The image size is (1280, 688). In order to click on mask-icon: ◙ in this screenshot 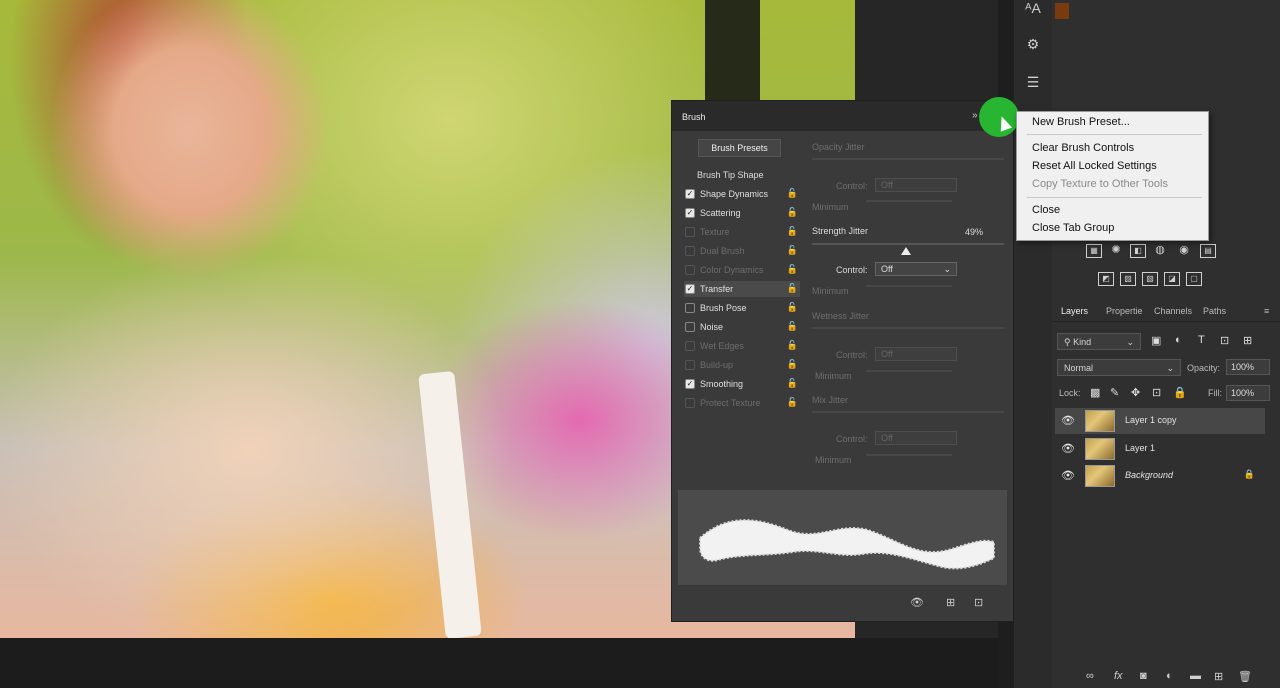, I will do `click(1143, 676)`.